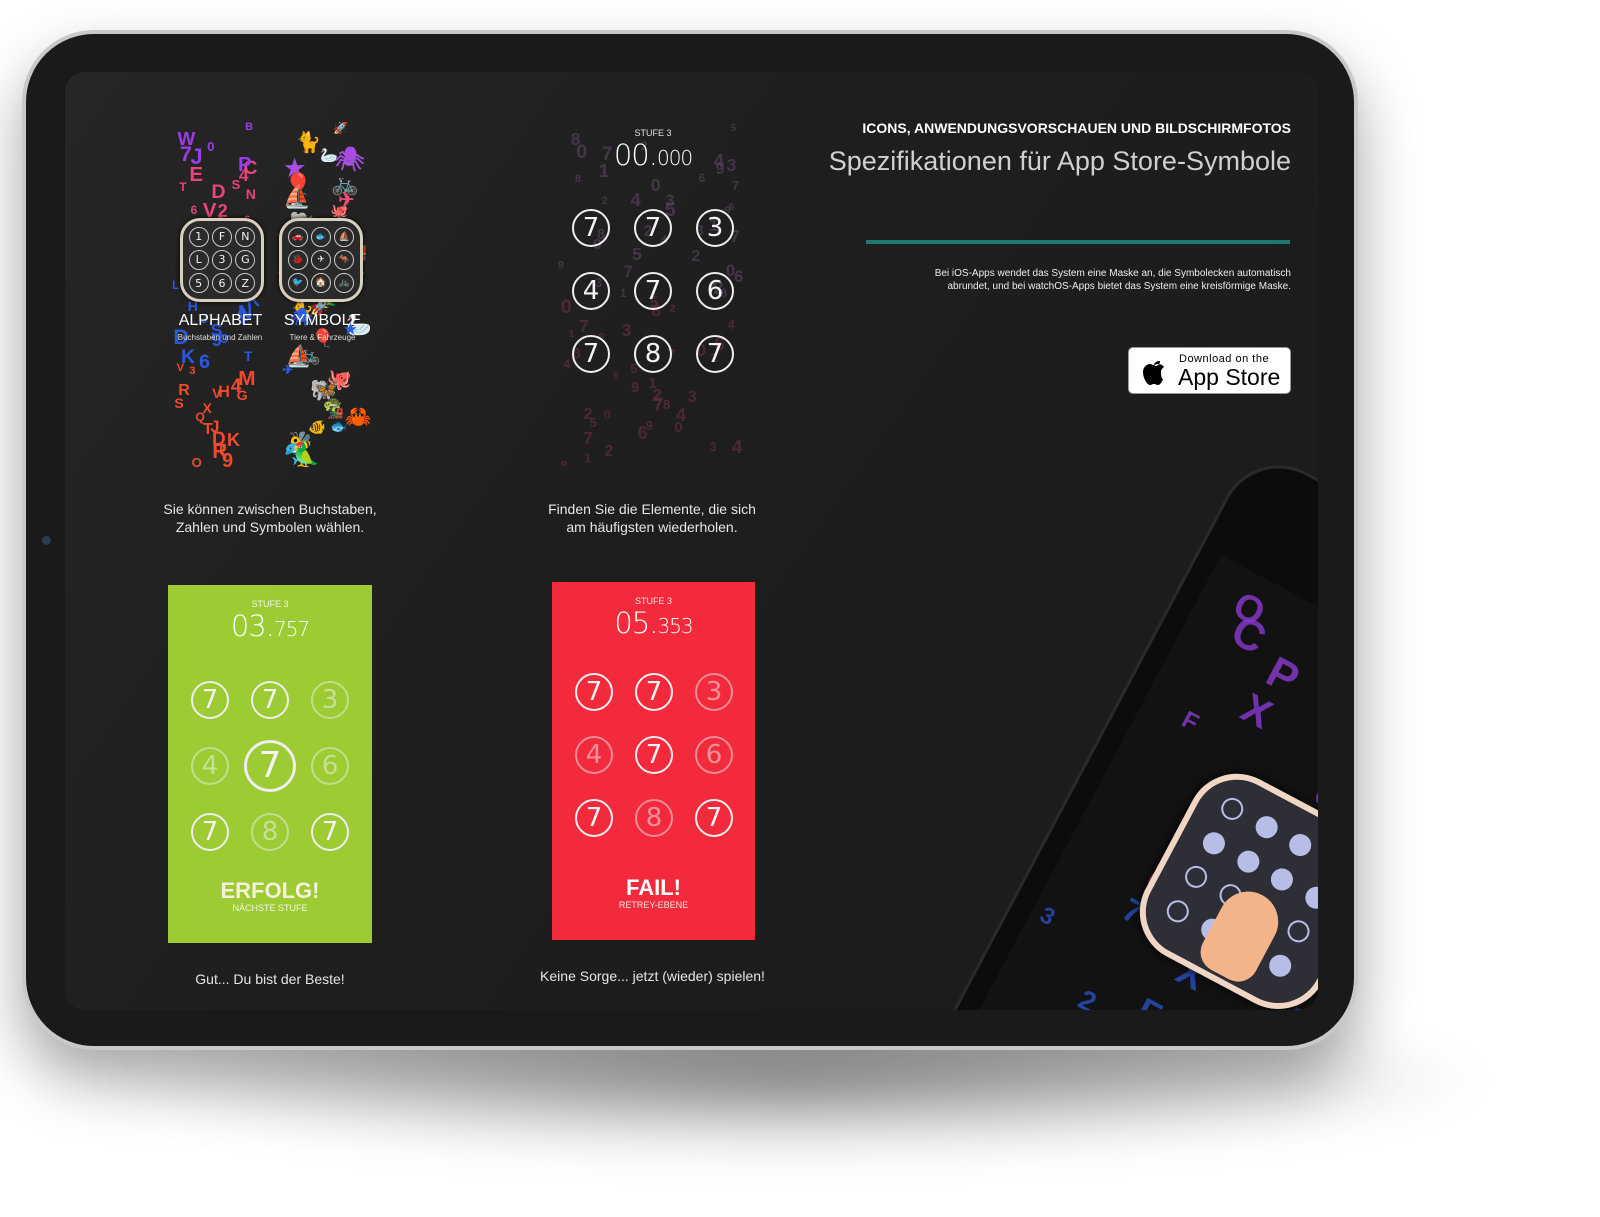 The image size is (1600, 1217). What do you see at coordinates (344, 236) in the screenshot?
I see `key-⛵: ⛵` at bounding box center [344, 236].